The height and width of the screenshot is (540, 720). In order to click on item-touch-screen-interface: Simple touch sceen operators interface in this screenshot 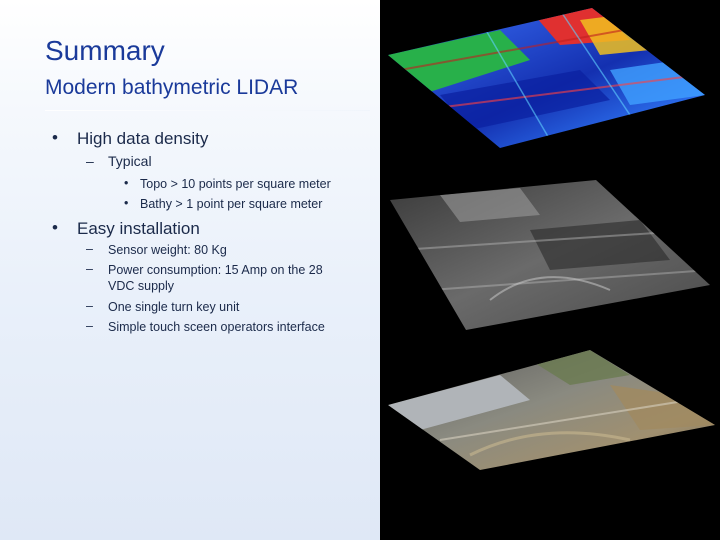, I will do `click(216, 327)`.